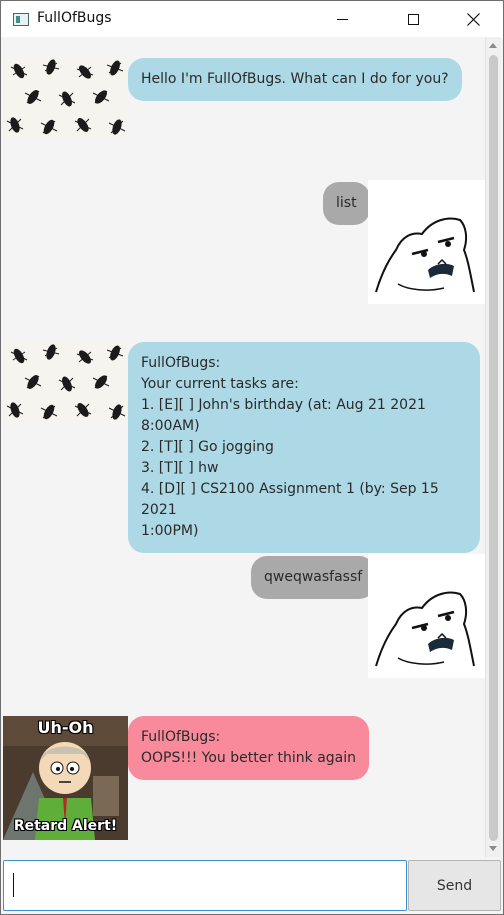  I want to click on scrollbar-thumb, so click(493, 448).